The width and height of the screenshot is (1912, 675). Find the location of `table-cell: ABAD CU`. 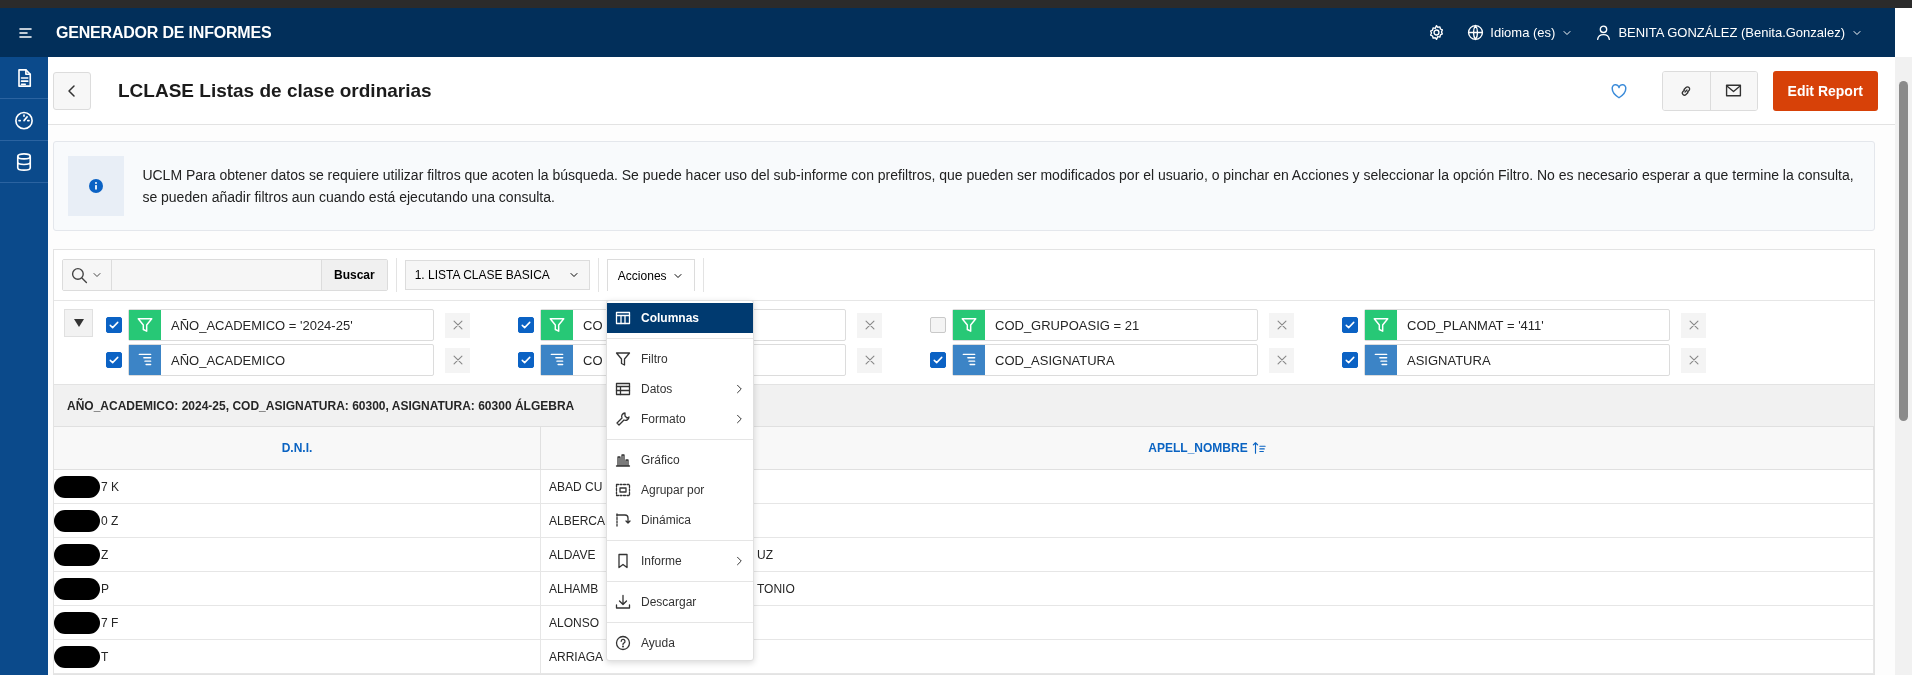

table-cell: ABAD CU is located at coordinates (576, 486).